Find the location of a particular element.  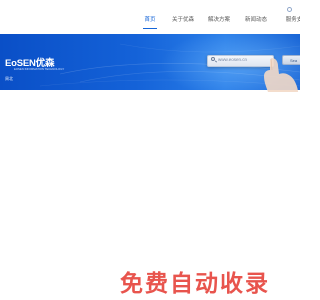

nav-item-solutions: 解决方案 is located at coordinates (219, 17).